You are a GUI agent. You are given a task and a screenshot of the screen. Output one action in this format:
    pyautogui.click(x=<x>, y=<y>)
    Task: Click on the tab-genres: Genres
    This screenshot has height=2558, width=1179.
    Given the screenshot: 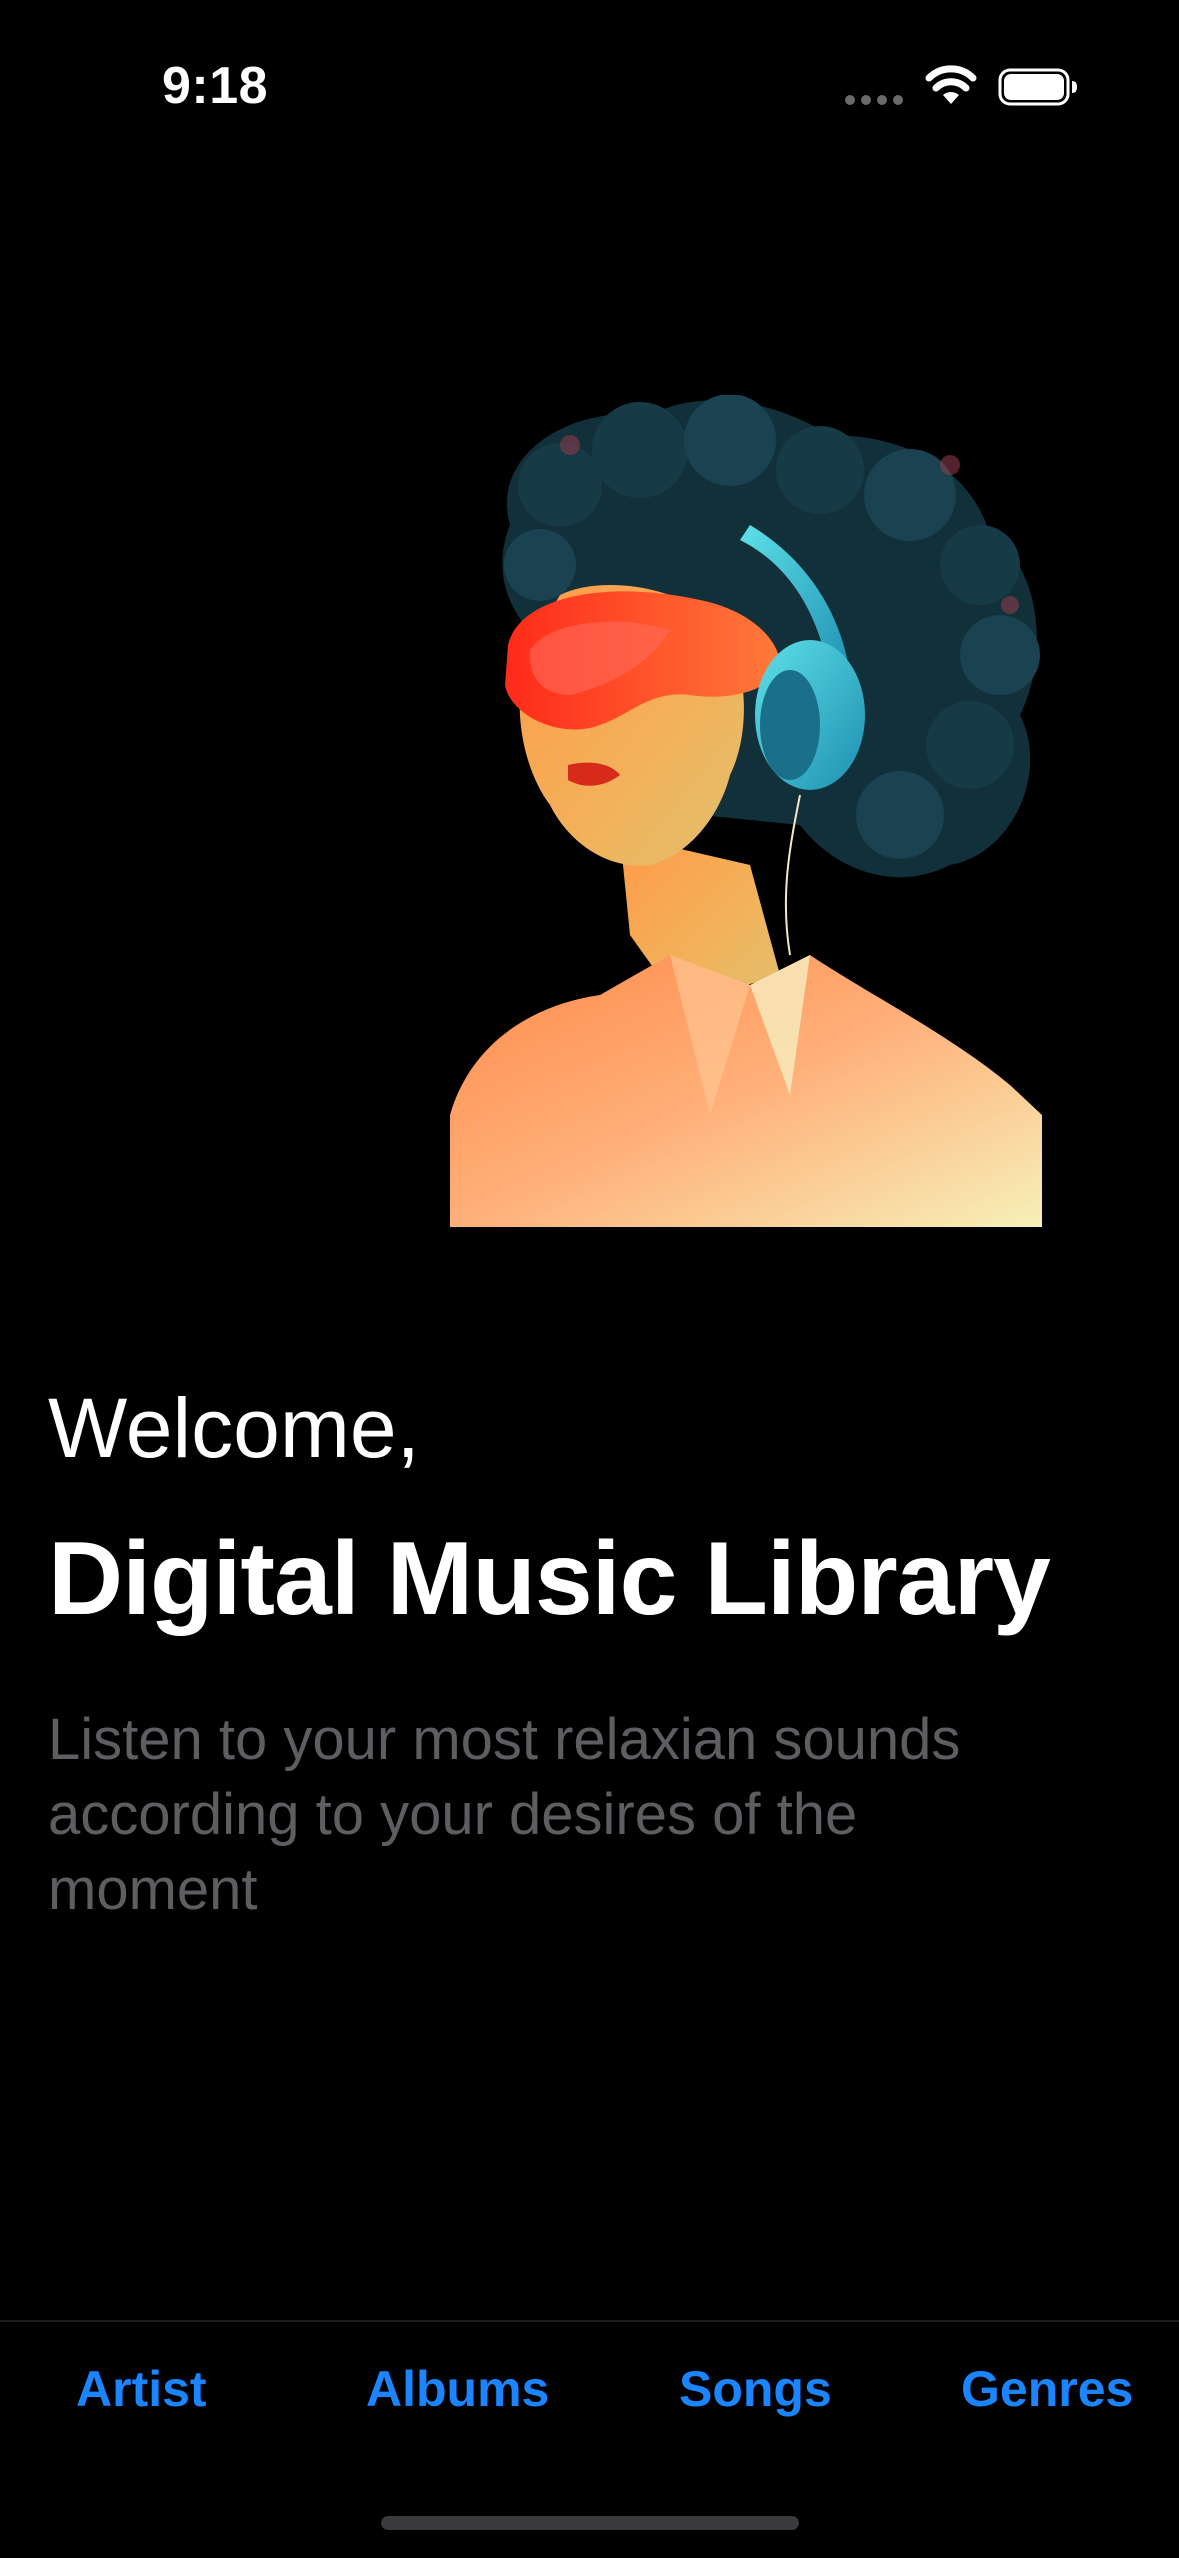 What is the action you would take?
    pyautogui.click(x=1047, y=2389)
    